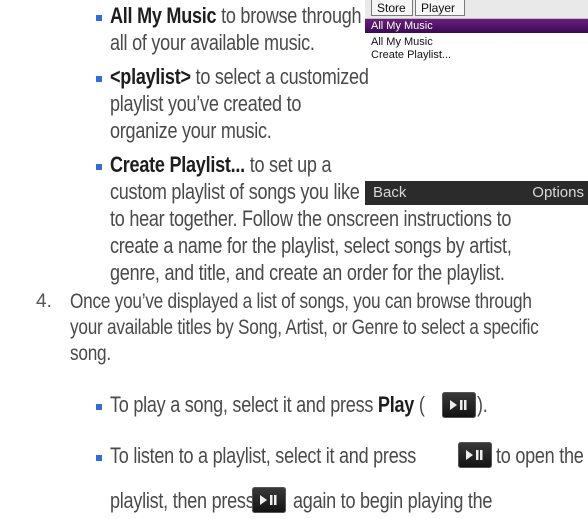 Image resolution: width=588 pixels, height=519 pixels. I want to click on soft-key-bar: Back Options, so click(476, 193).